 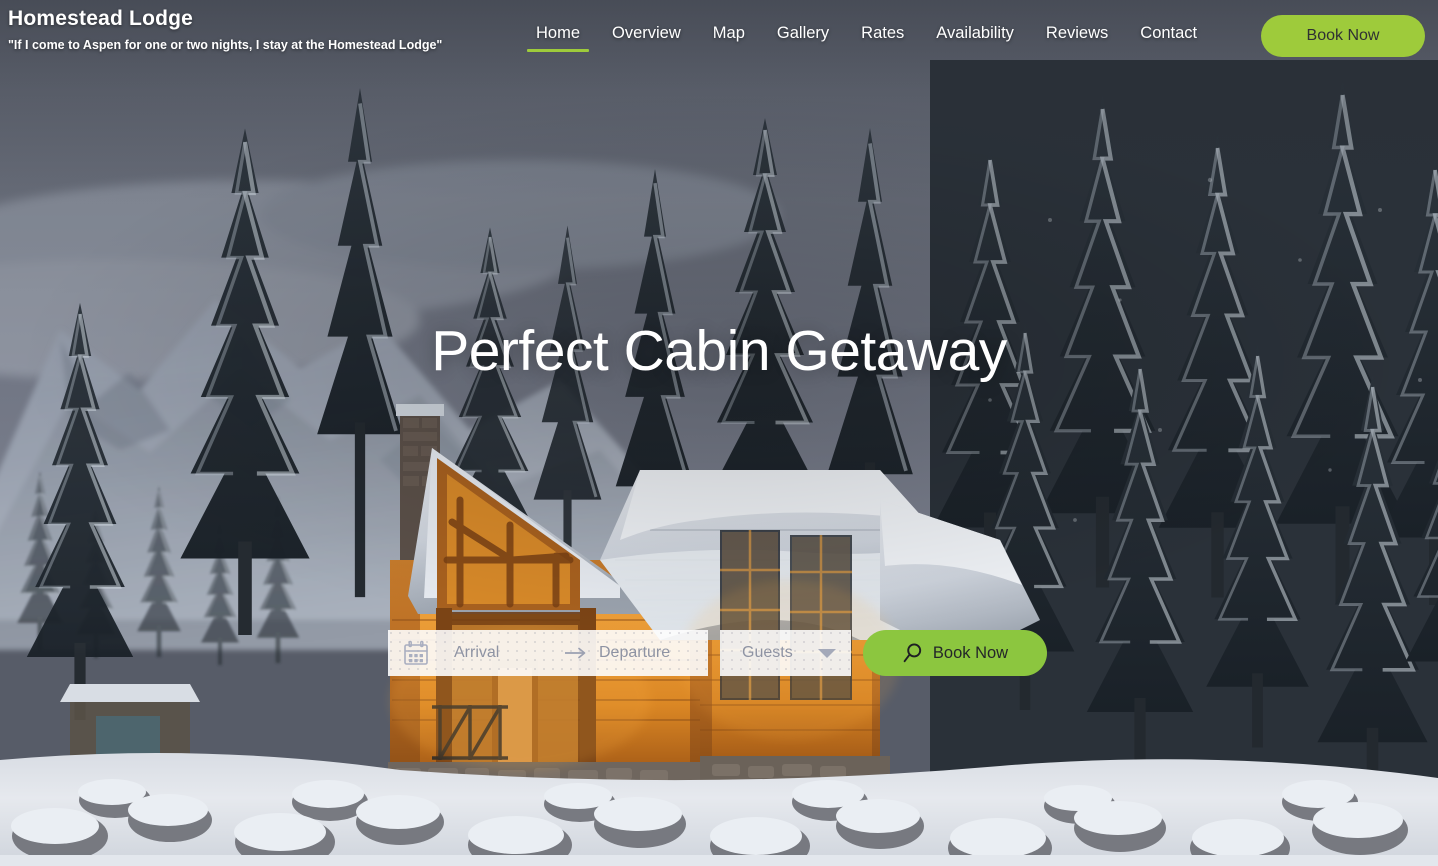 What do you see at coordinates (416, 652) in the screenshot?
I see `calendar-icon` at bounding box center [416, 652].